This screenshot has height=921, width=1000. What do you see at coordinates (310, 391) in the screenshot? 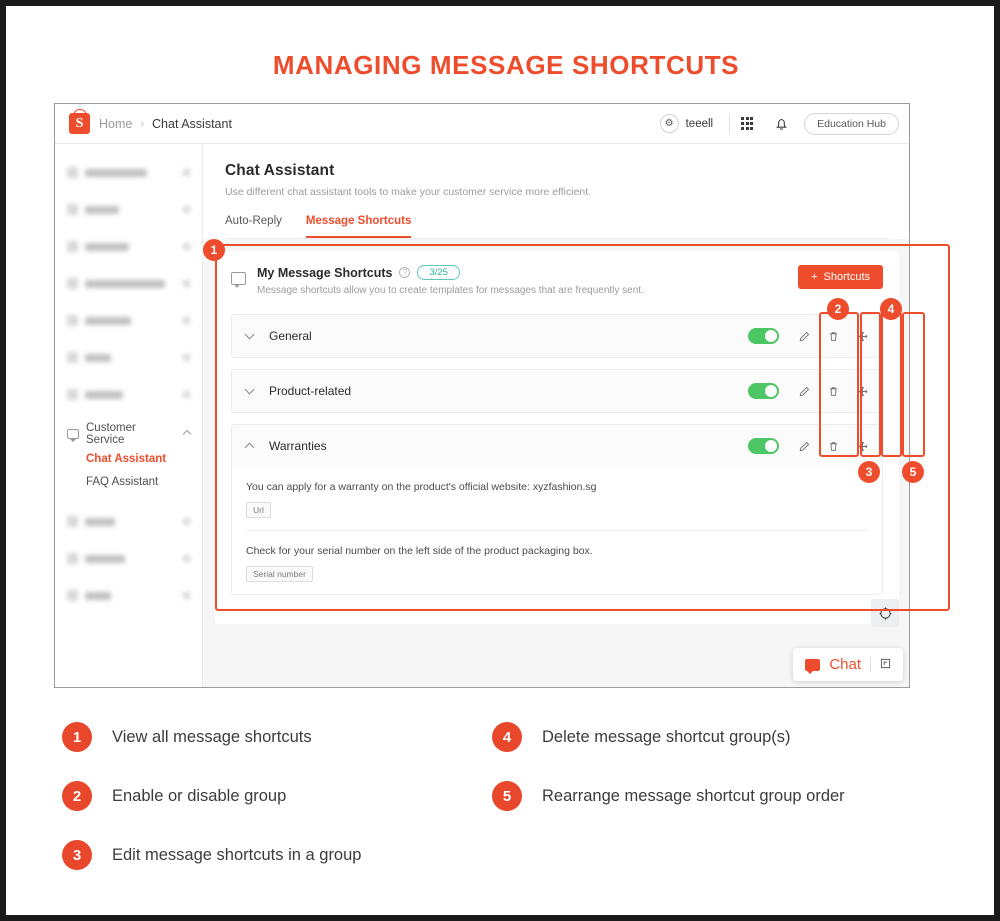
I see `group-name-label: Product-related` at bounding box center [310, 391].